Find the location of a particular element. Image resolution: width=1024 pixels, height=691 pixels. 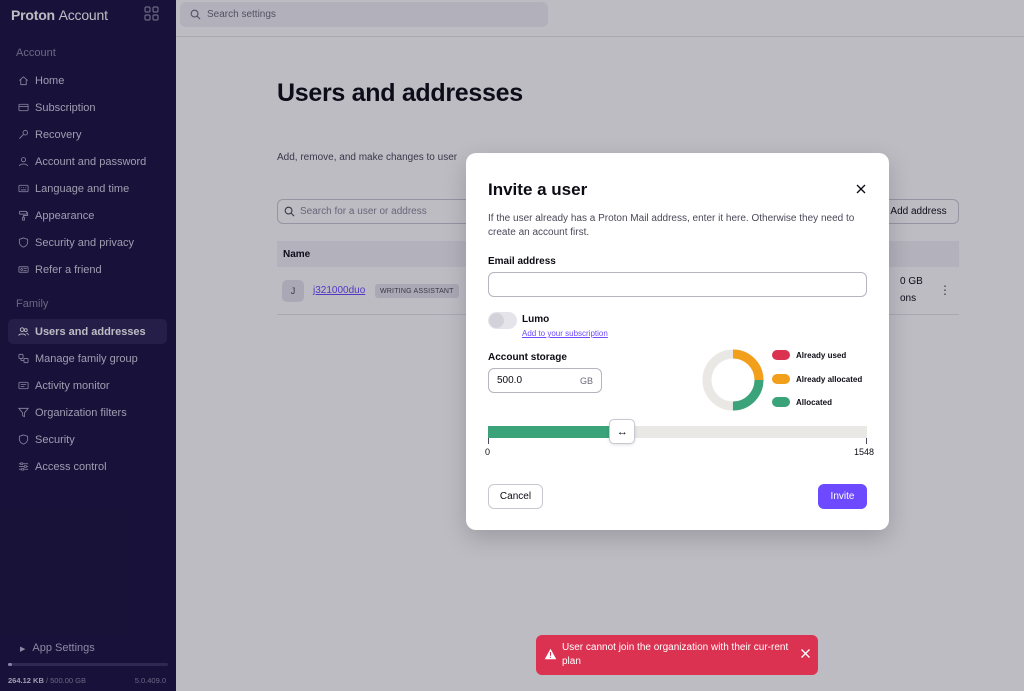

legend-already-used: Already used is located at coordinates (809, 355).